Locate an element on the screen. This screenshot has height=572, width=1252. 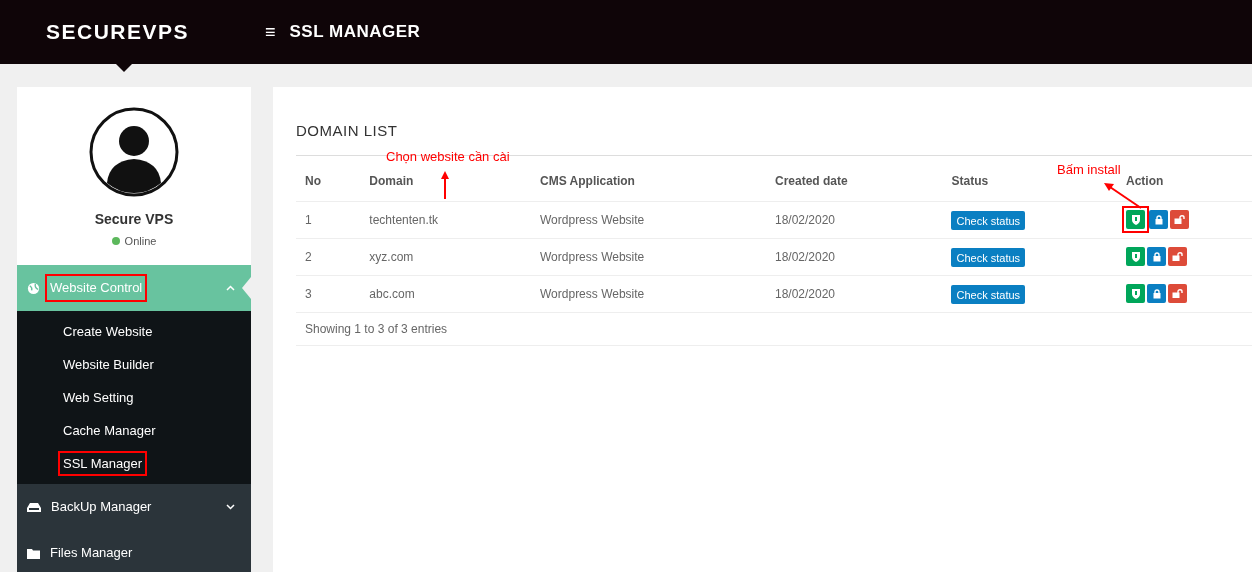
submenu-item: Cache Manager is located at coordinates (109, 430).